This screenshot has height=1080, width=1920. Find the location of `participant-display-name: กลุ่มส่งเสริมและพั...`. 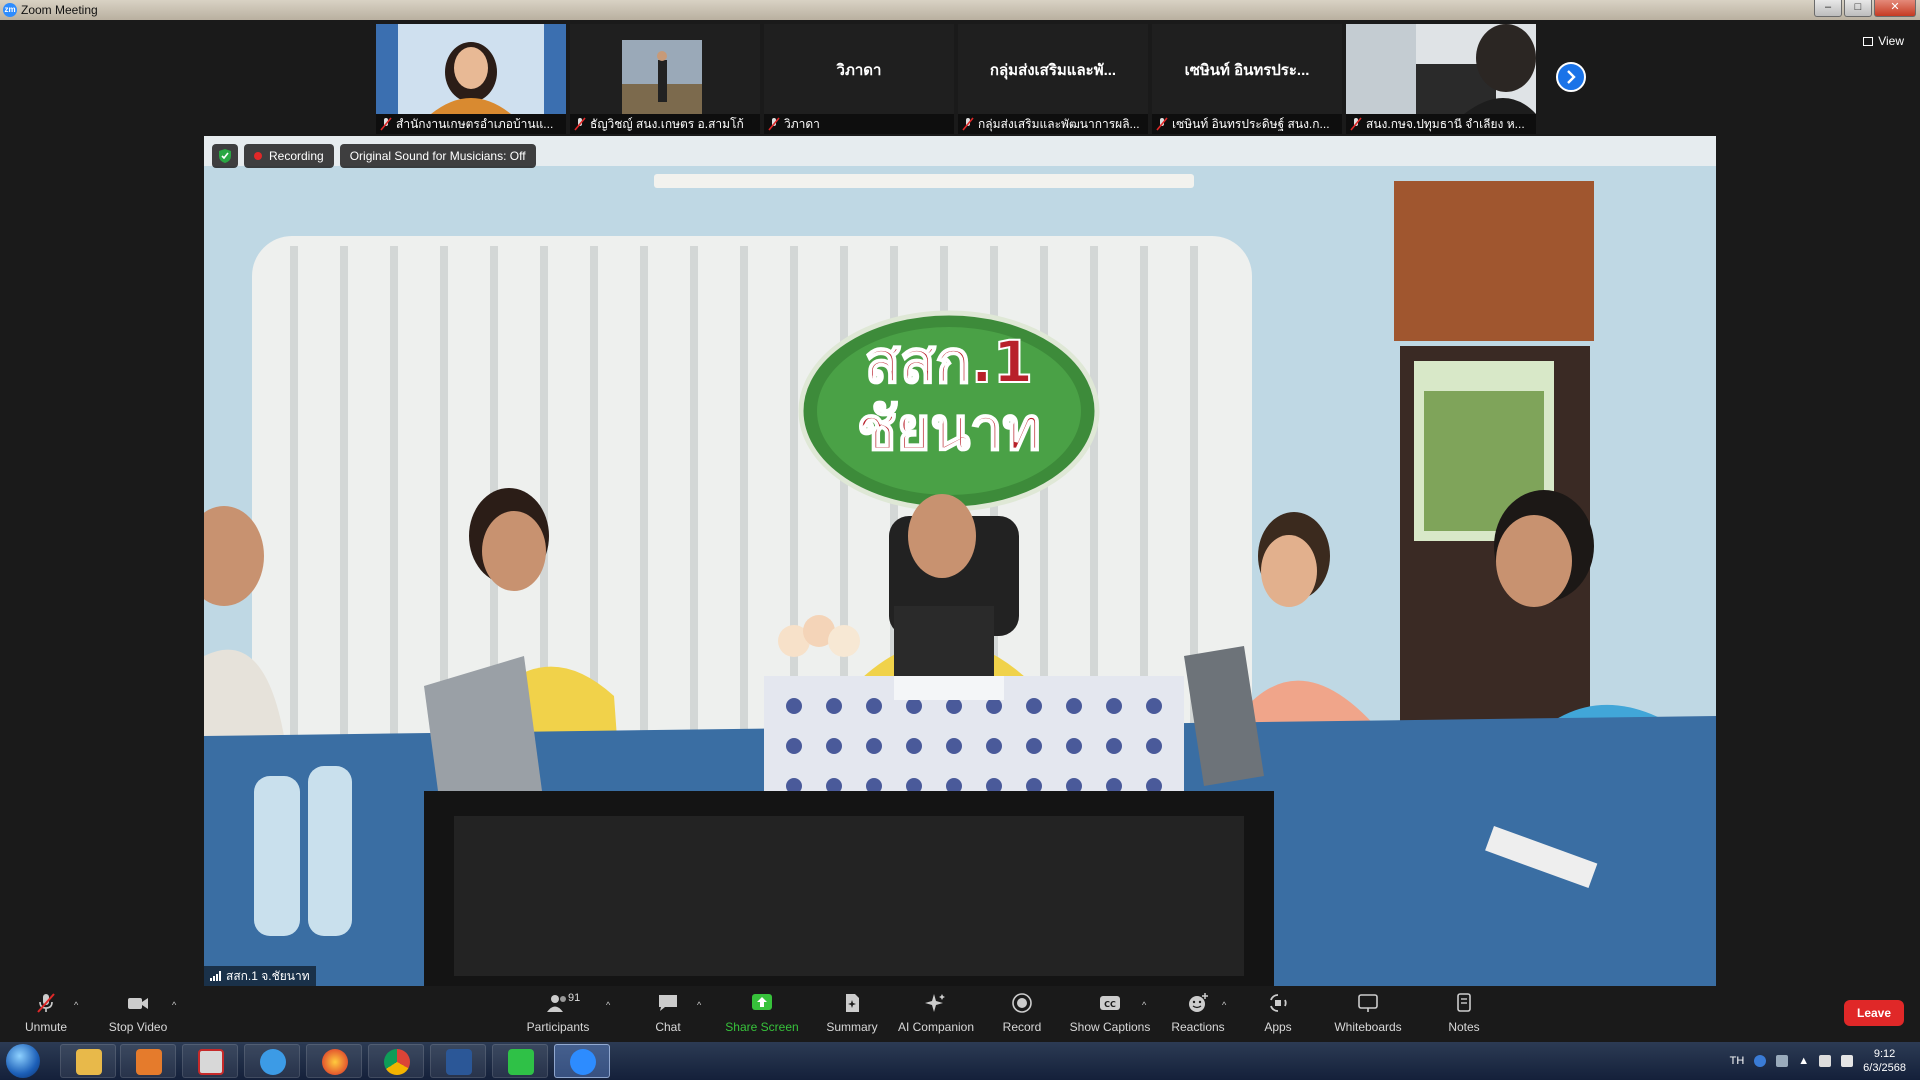

participant-display-name: กลุ่มส่งเสริมและพั... is located at coordinates (1053, 70).